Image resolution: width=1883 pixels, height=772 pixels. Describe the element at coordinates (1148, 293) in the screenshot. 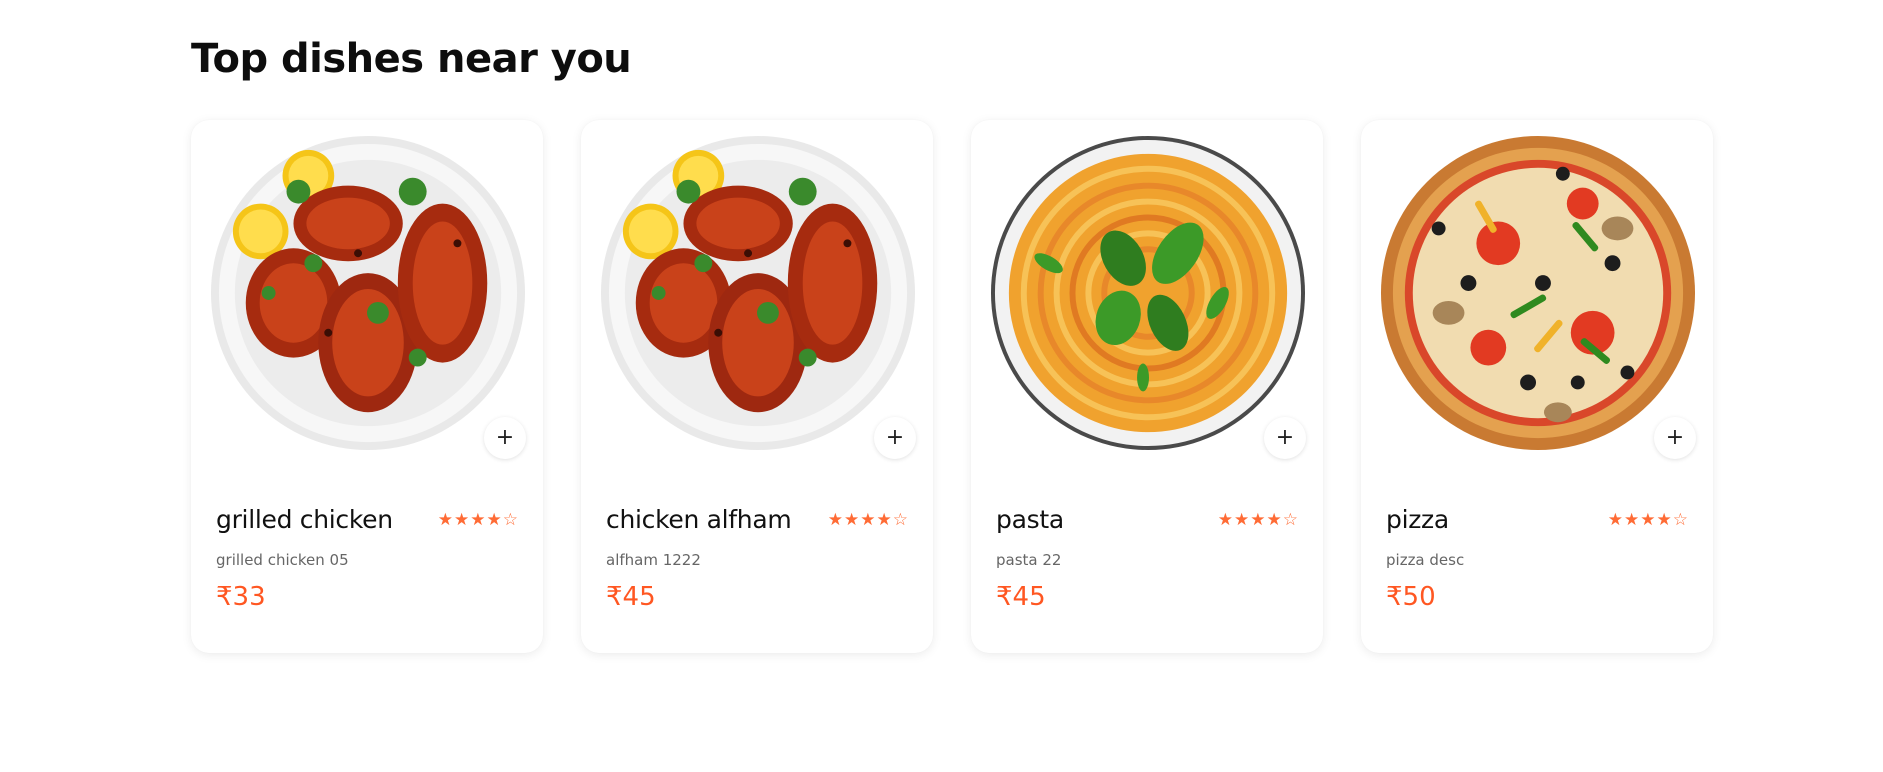

I see `pasta-image` at that location.